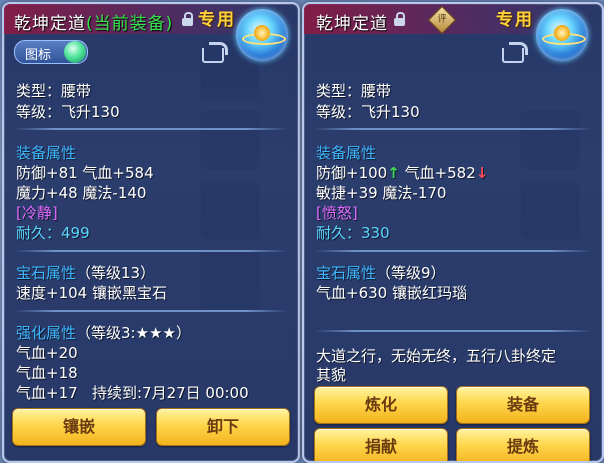 This screenshot has height=463, width=604. I want to click on gem-attr-heading: 宝石属性（等级9）, so click(381, 272).